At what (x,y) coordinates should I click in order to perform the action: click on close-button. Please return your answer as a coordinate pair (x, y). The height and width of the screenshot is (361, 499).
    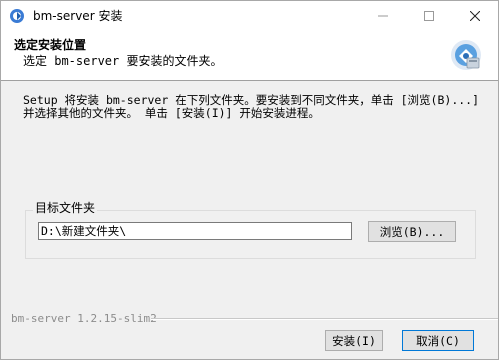
    Looking at the image, I should click on (475, 15).